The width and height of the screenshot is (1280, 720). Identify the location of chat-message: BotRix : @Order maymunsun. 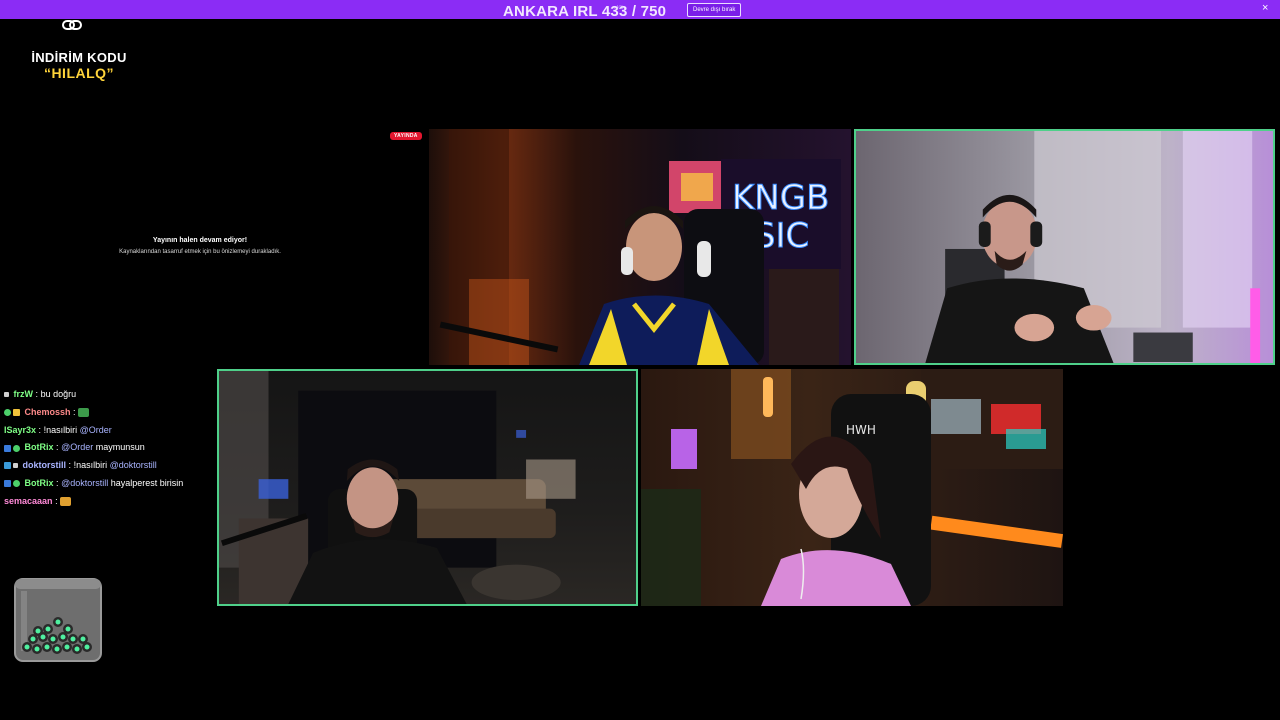
(109, 448).